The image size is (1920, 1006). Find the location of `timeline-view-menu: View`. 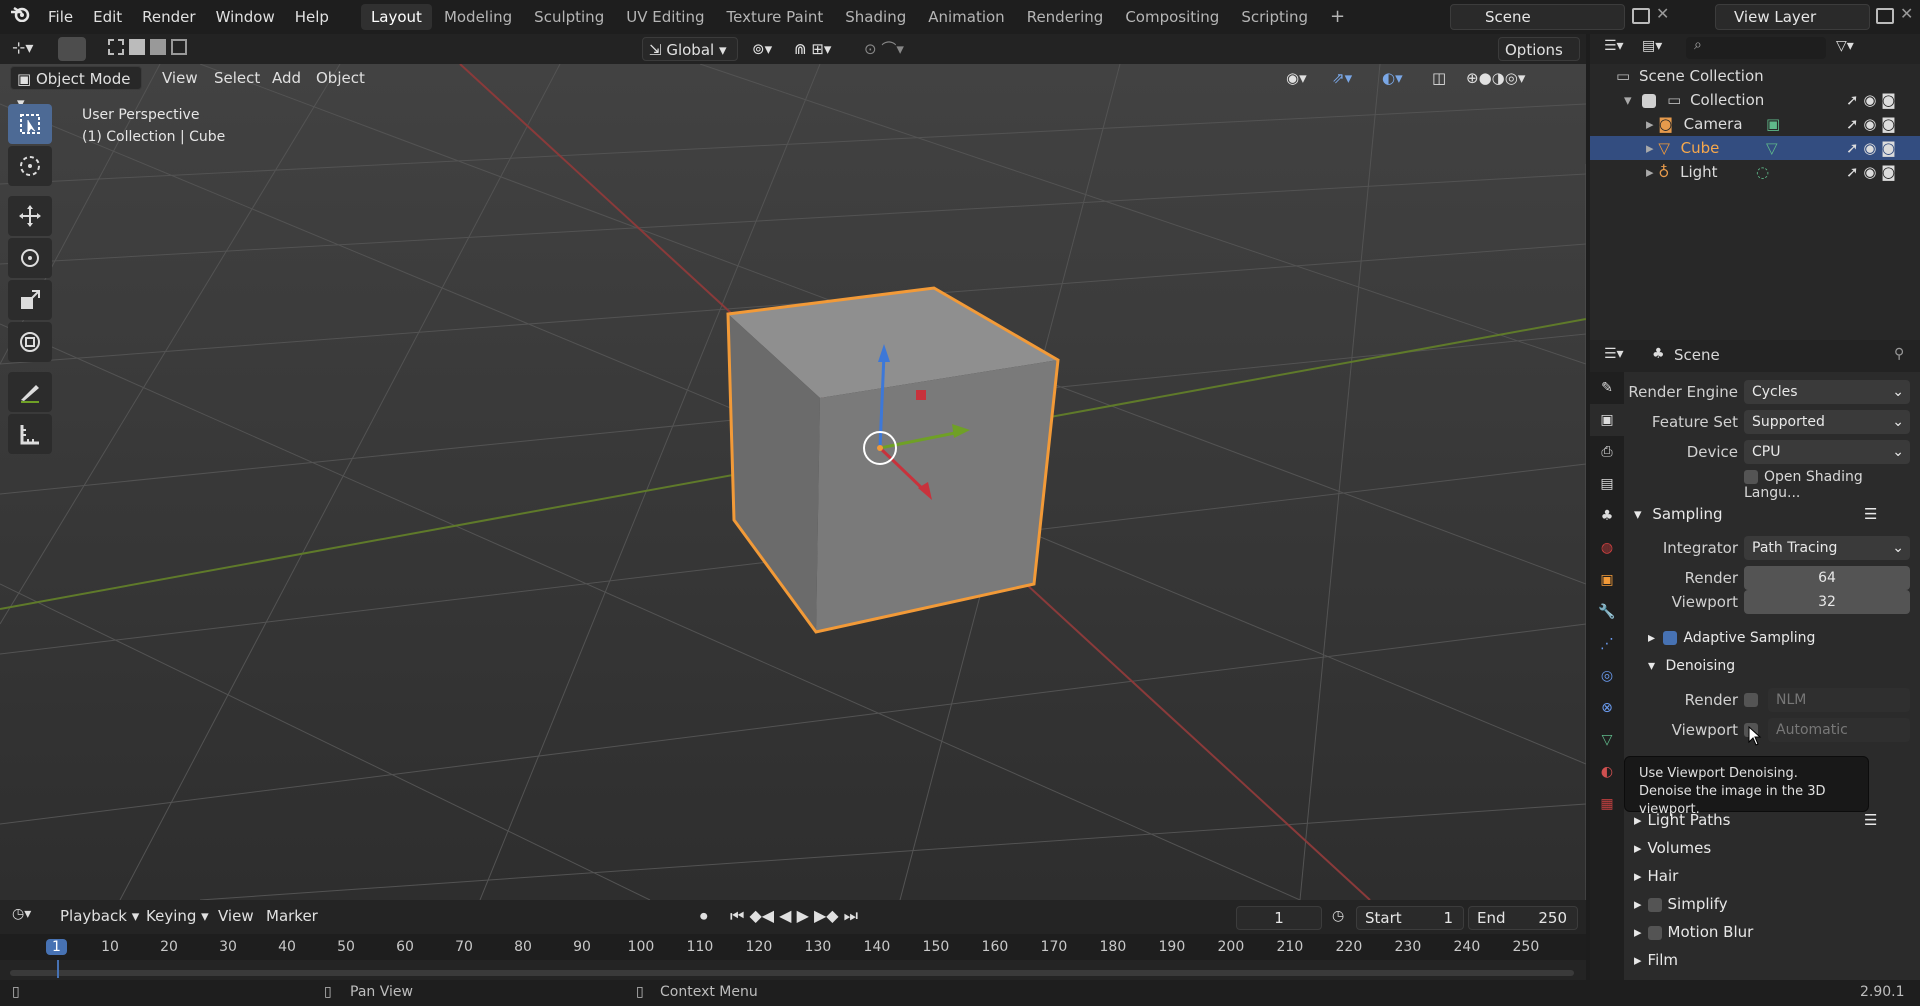

timeline-view-menu: View is located at coordinates (236, 916).